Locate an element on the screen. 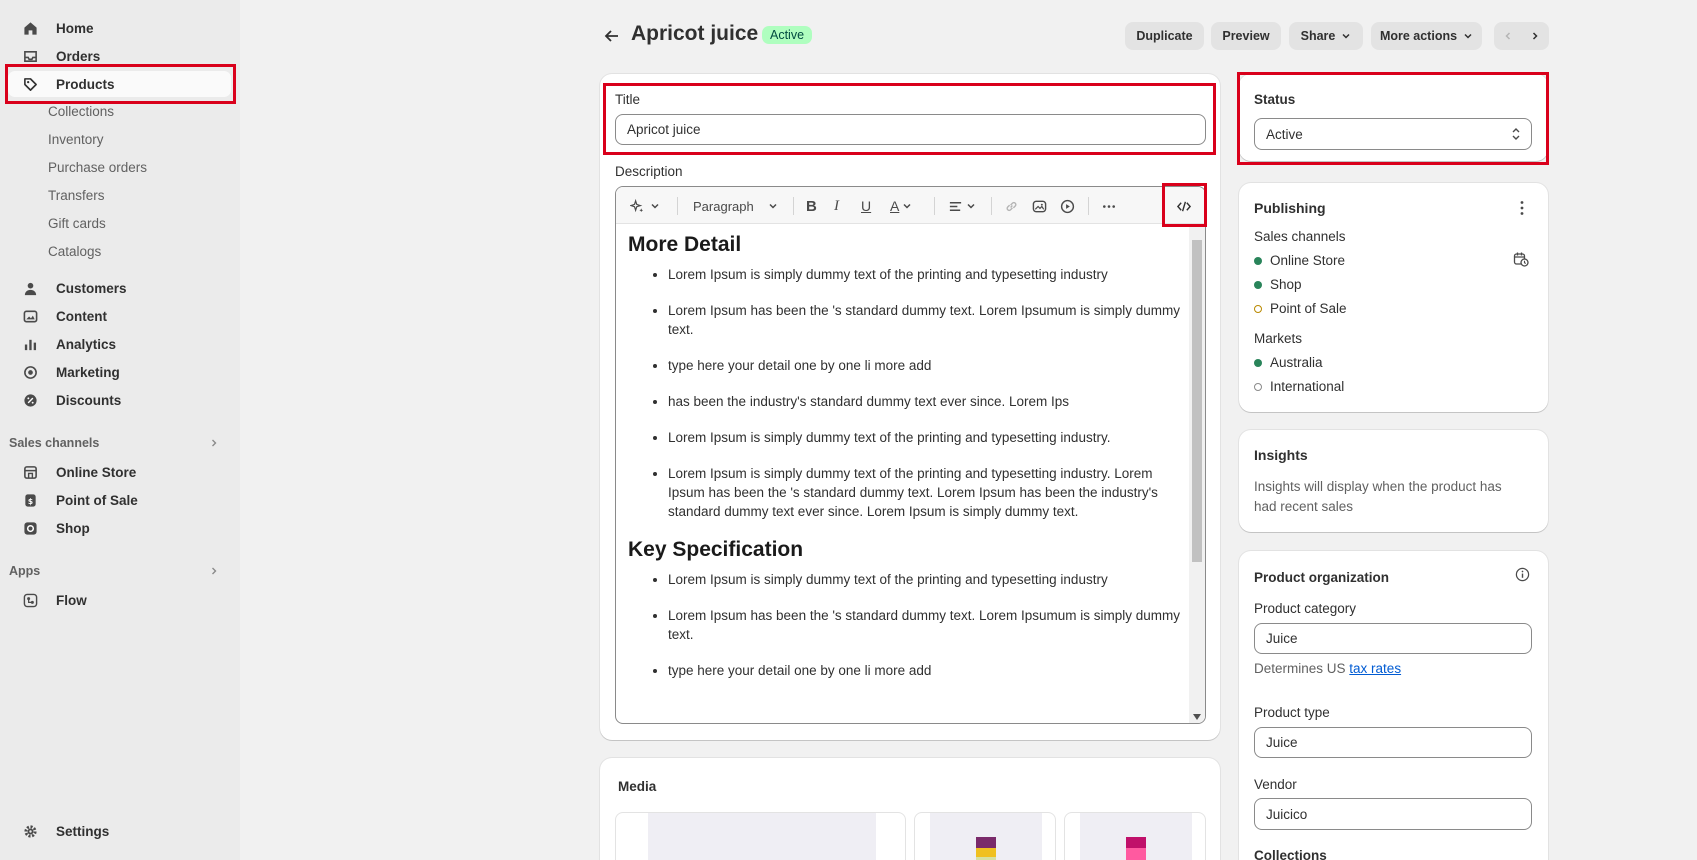 This screenshot has width=1697, height=860. nav-online-store: Online Store is located at coordinates (119, 472).